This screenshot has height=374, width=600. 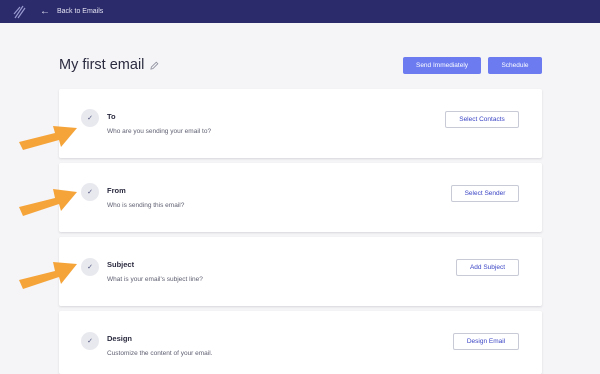 What do you see at coordinates (121, 264) in the screenshot?
I see `section-title: Subject` at bounding box center [121, 264].